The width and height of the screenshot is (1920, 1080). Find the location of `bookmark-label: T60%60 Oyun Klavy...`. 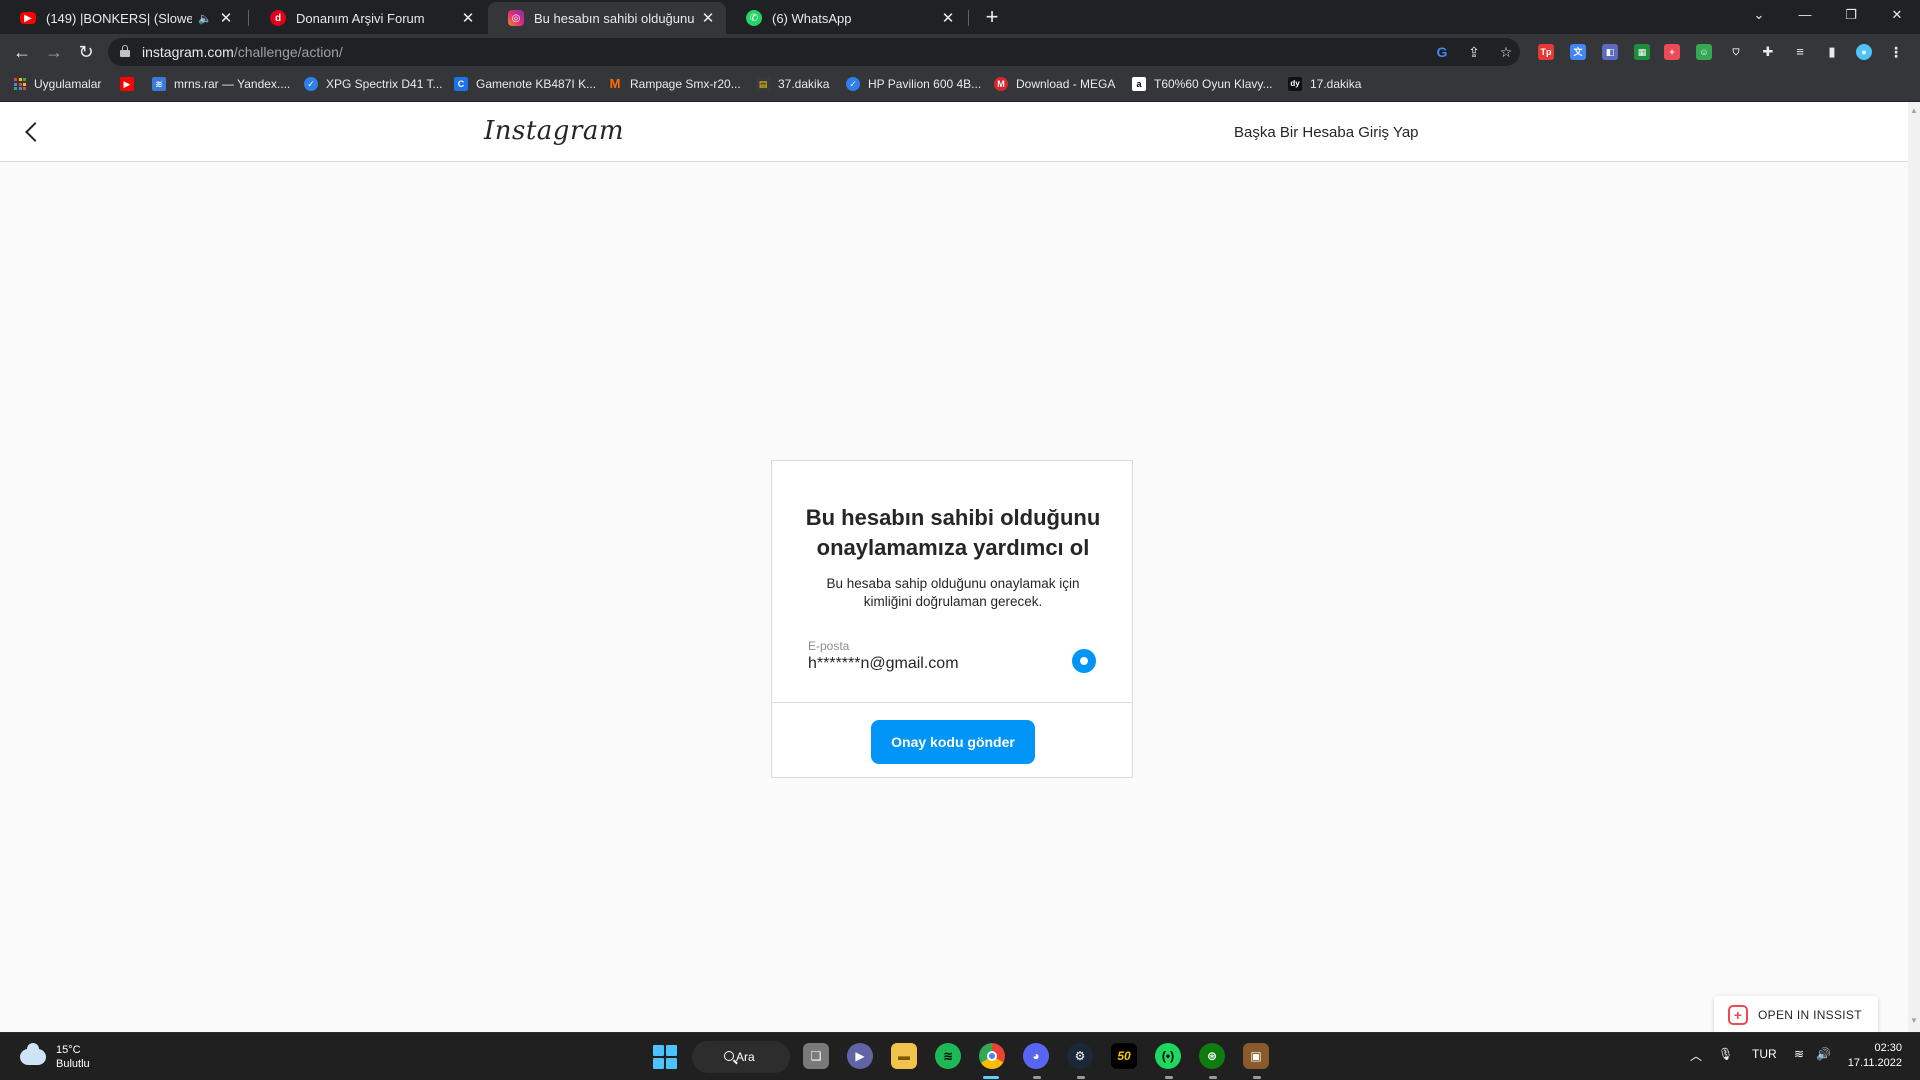

bookmark-label: T60%60 Oyun Klavy... is located at coordinates (1213, 84).